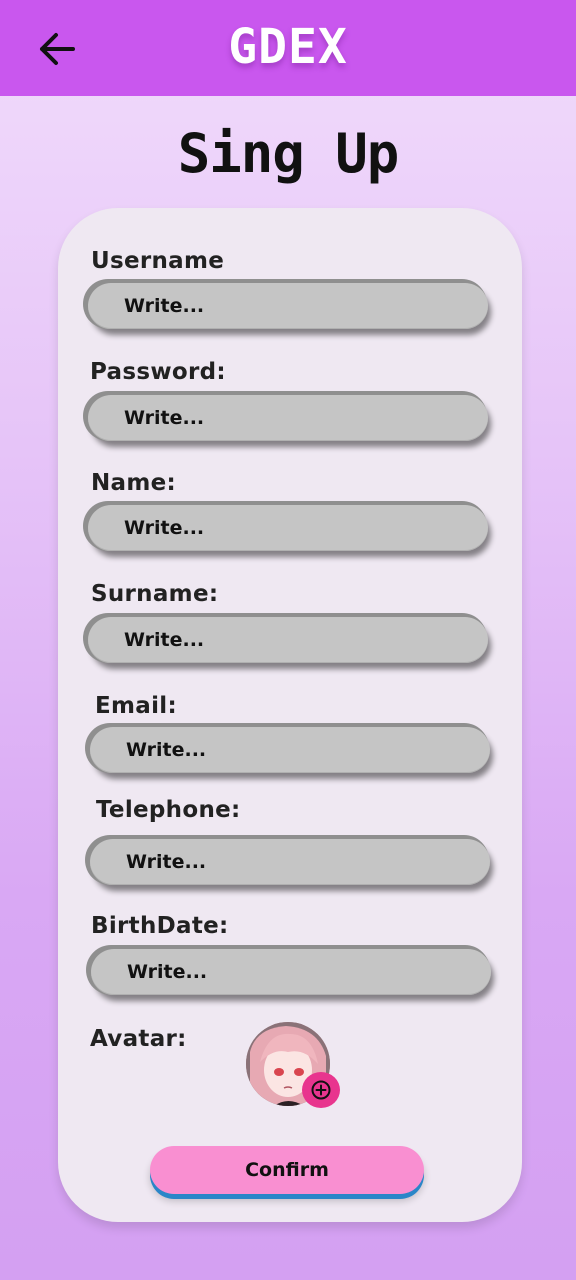 The image size is (576, 1280). I want to click on arrow-left-icon, so click(57, 49).